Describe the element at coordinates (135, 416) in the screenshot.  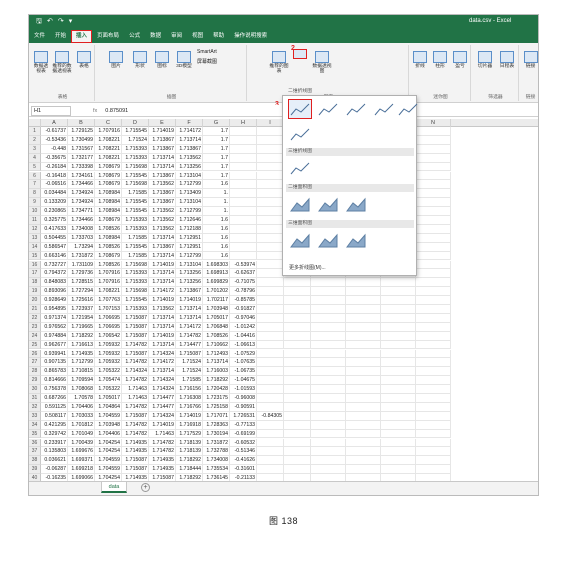
I see `table-cell: 1.715087` at that location.